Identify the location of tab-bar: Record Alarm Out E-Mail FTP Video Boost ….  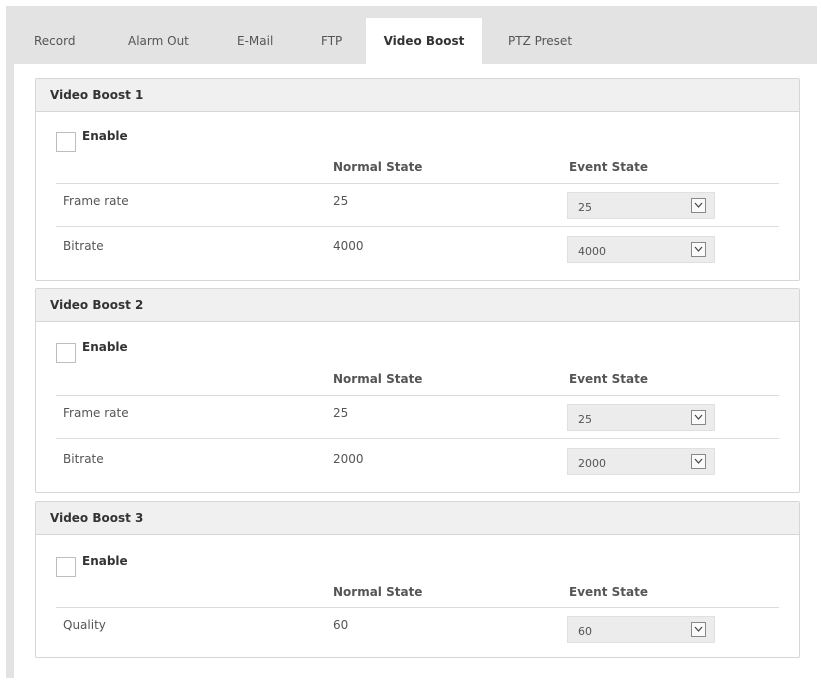
(417, 39).